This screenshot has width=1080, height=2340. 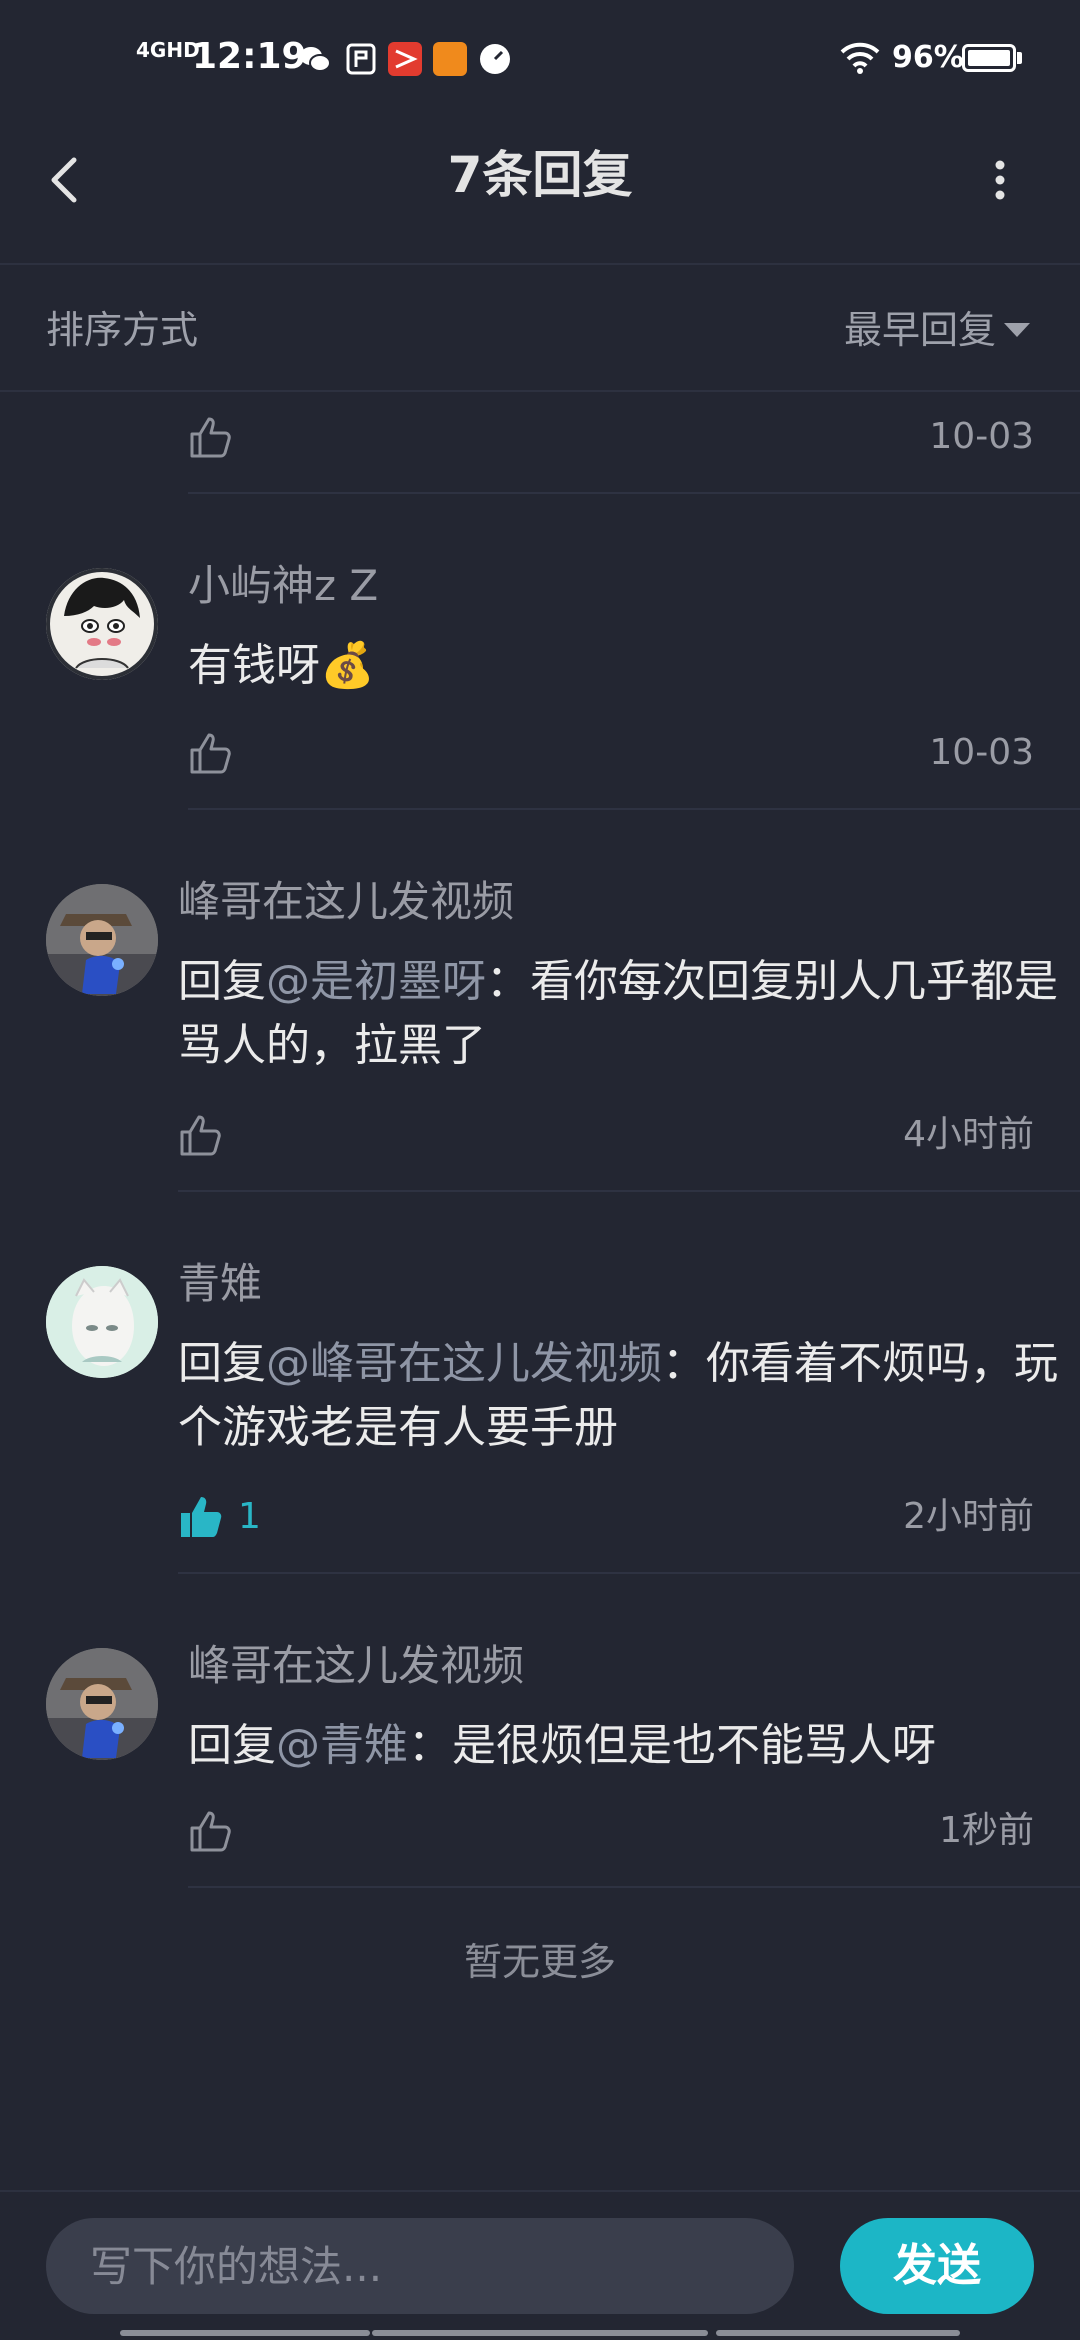 I want to click on comment-time: 1秒前, so click(x=986, y=1830).